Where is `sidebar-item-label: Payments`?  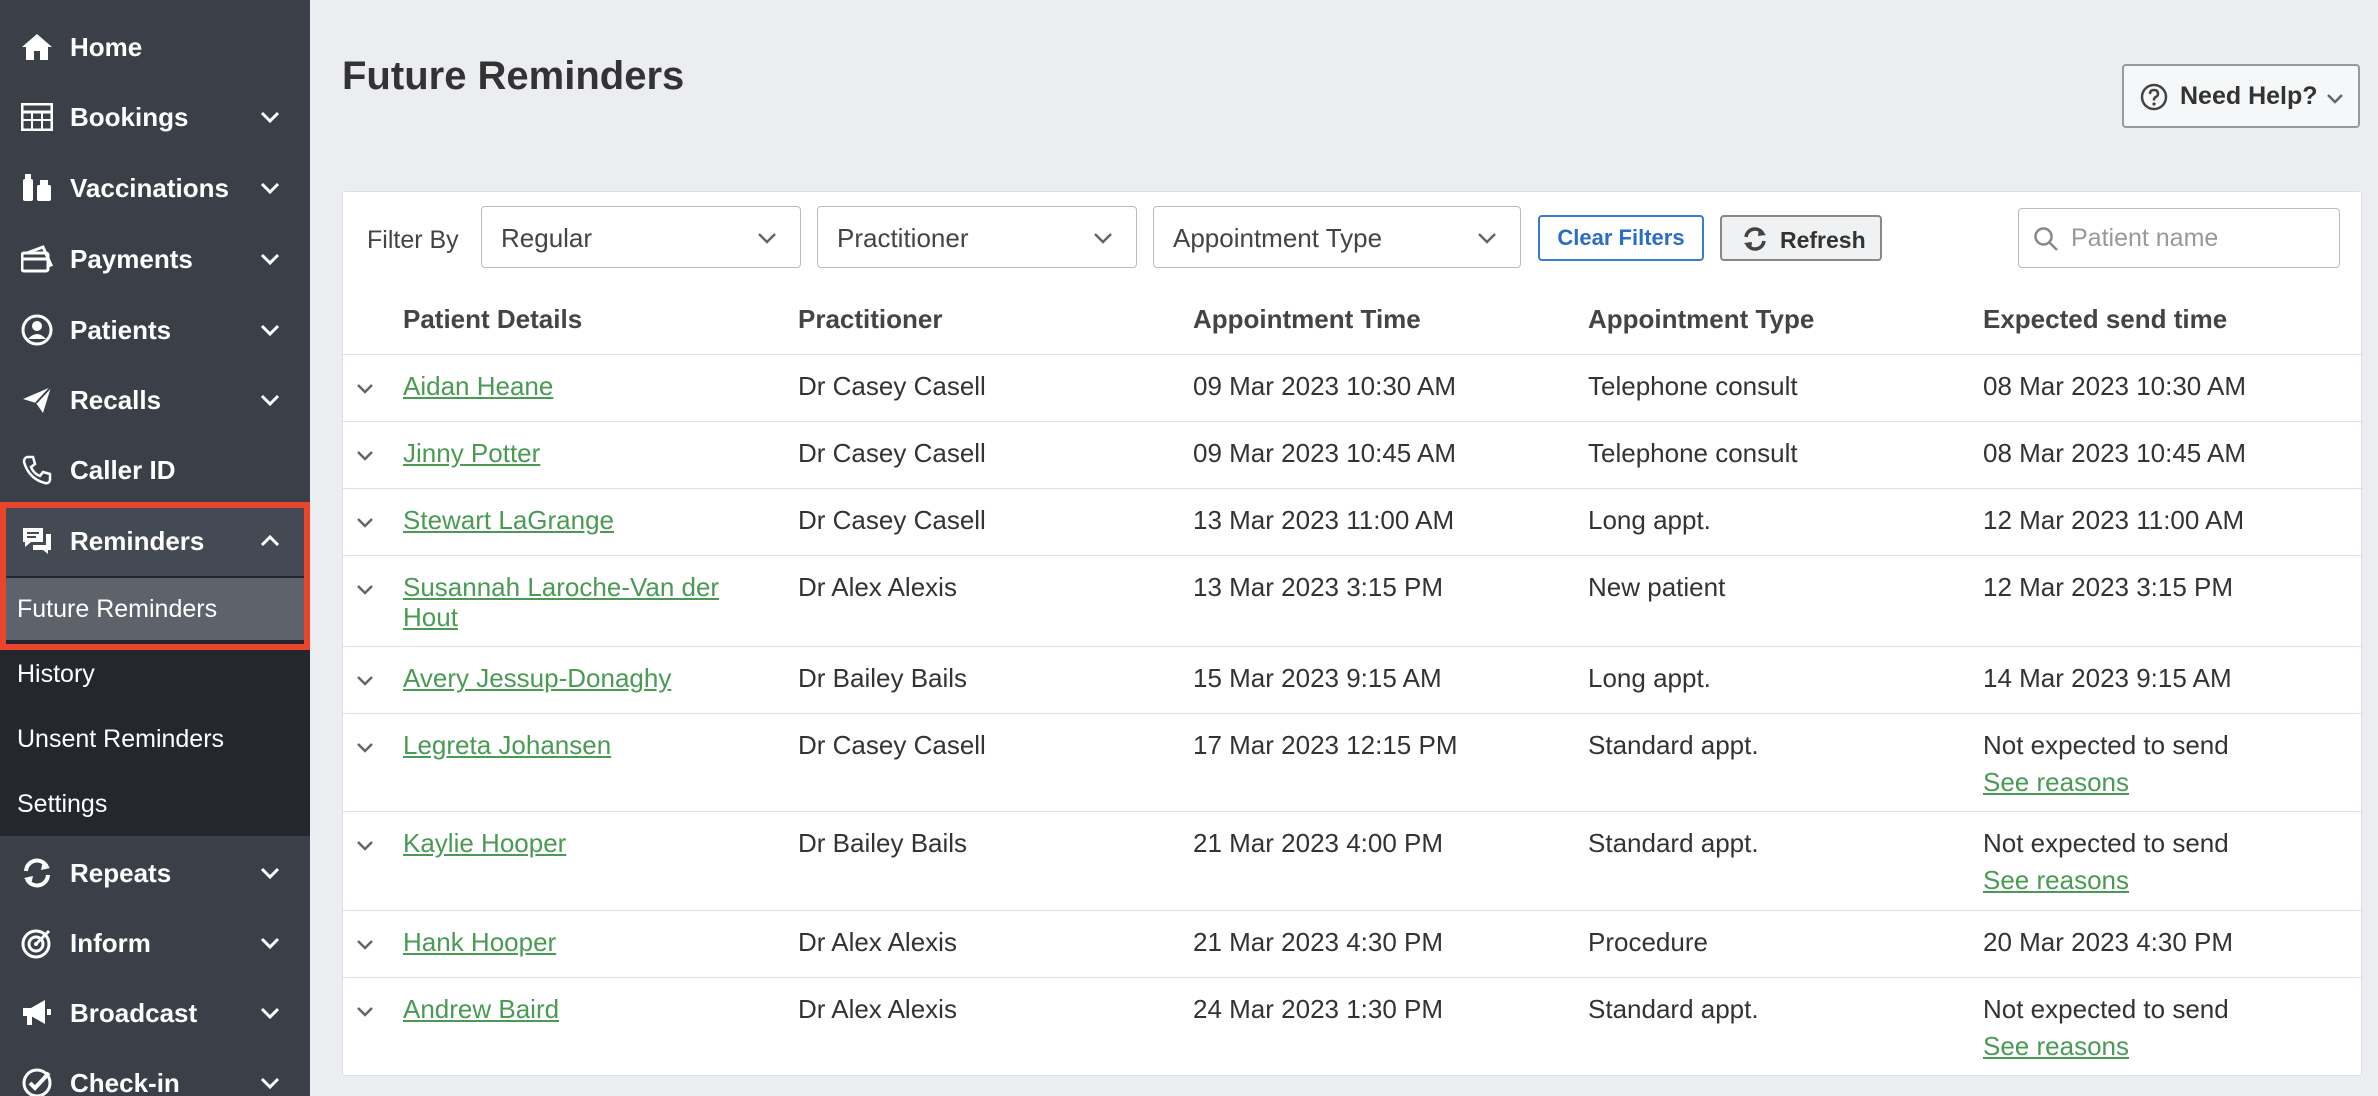
sidebar-item-label: Payments is located at coordinates (131, 258).